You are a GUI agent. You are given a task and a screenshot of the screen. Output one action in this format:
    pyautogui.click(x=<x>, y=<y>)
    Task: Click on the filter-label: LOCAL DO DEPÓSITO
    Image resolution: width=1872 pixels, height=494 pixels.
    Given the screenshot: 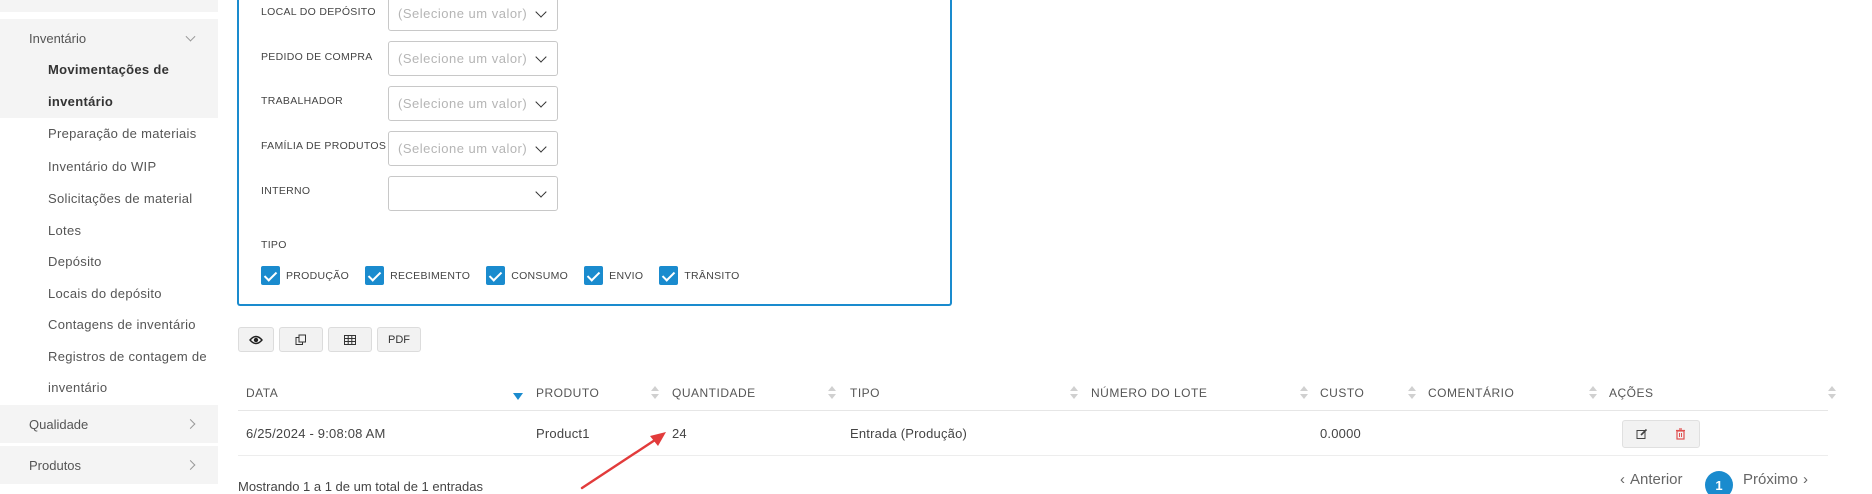 What is the action you would take?
    pyautogui.click(x=318, y=12)
    